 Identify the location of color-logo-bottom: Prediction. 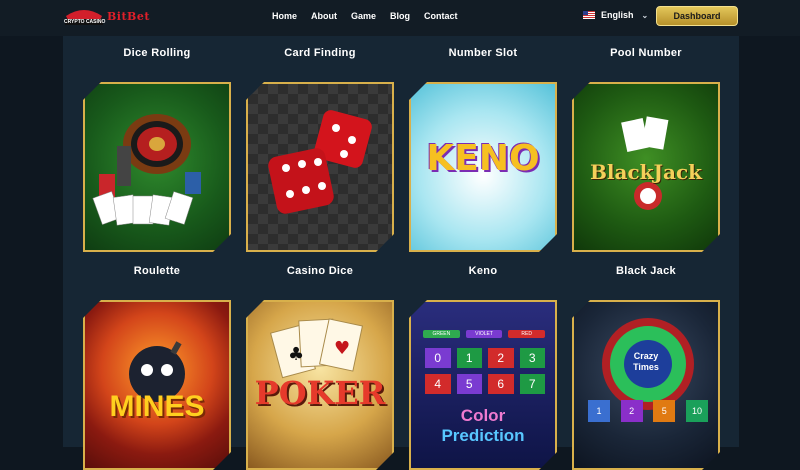
(483, 435).